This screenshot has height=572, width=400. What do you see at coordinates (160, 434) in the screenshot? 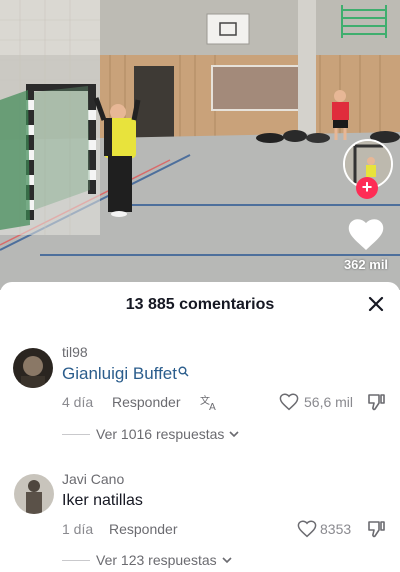
I see `view-replies-label: Ver 1016 respuestas` at bounding box center [160, 434].